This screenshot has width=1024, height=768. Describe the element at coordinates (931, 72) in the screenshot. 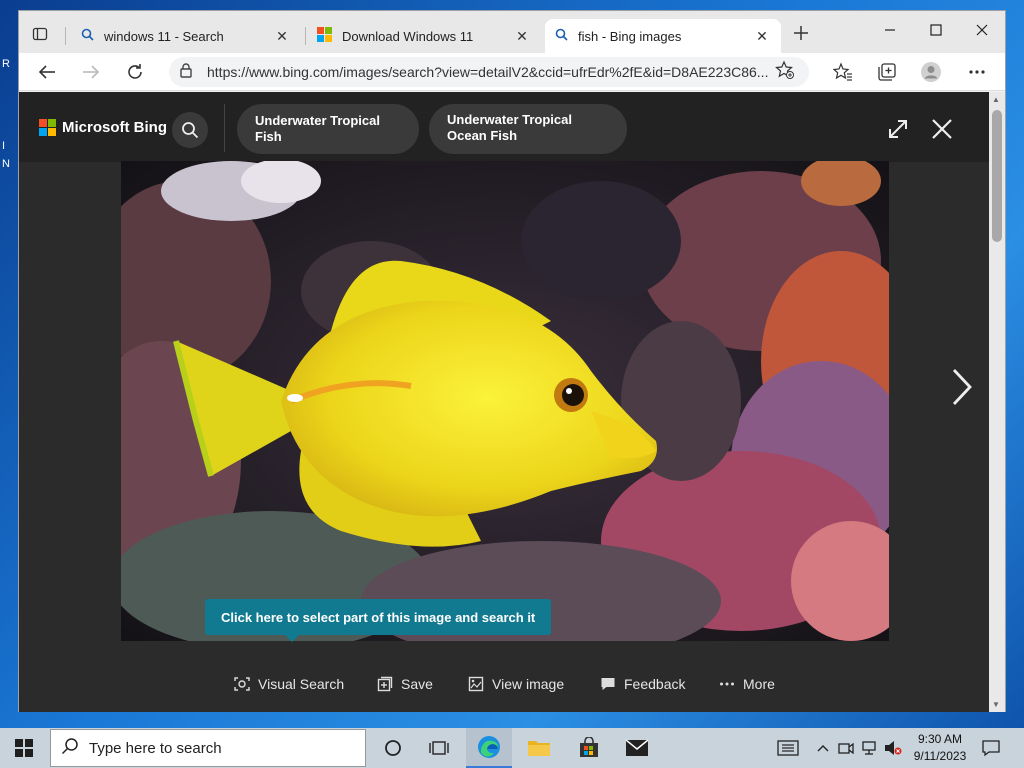

I see `profile-avatar` at that location.